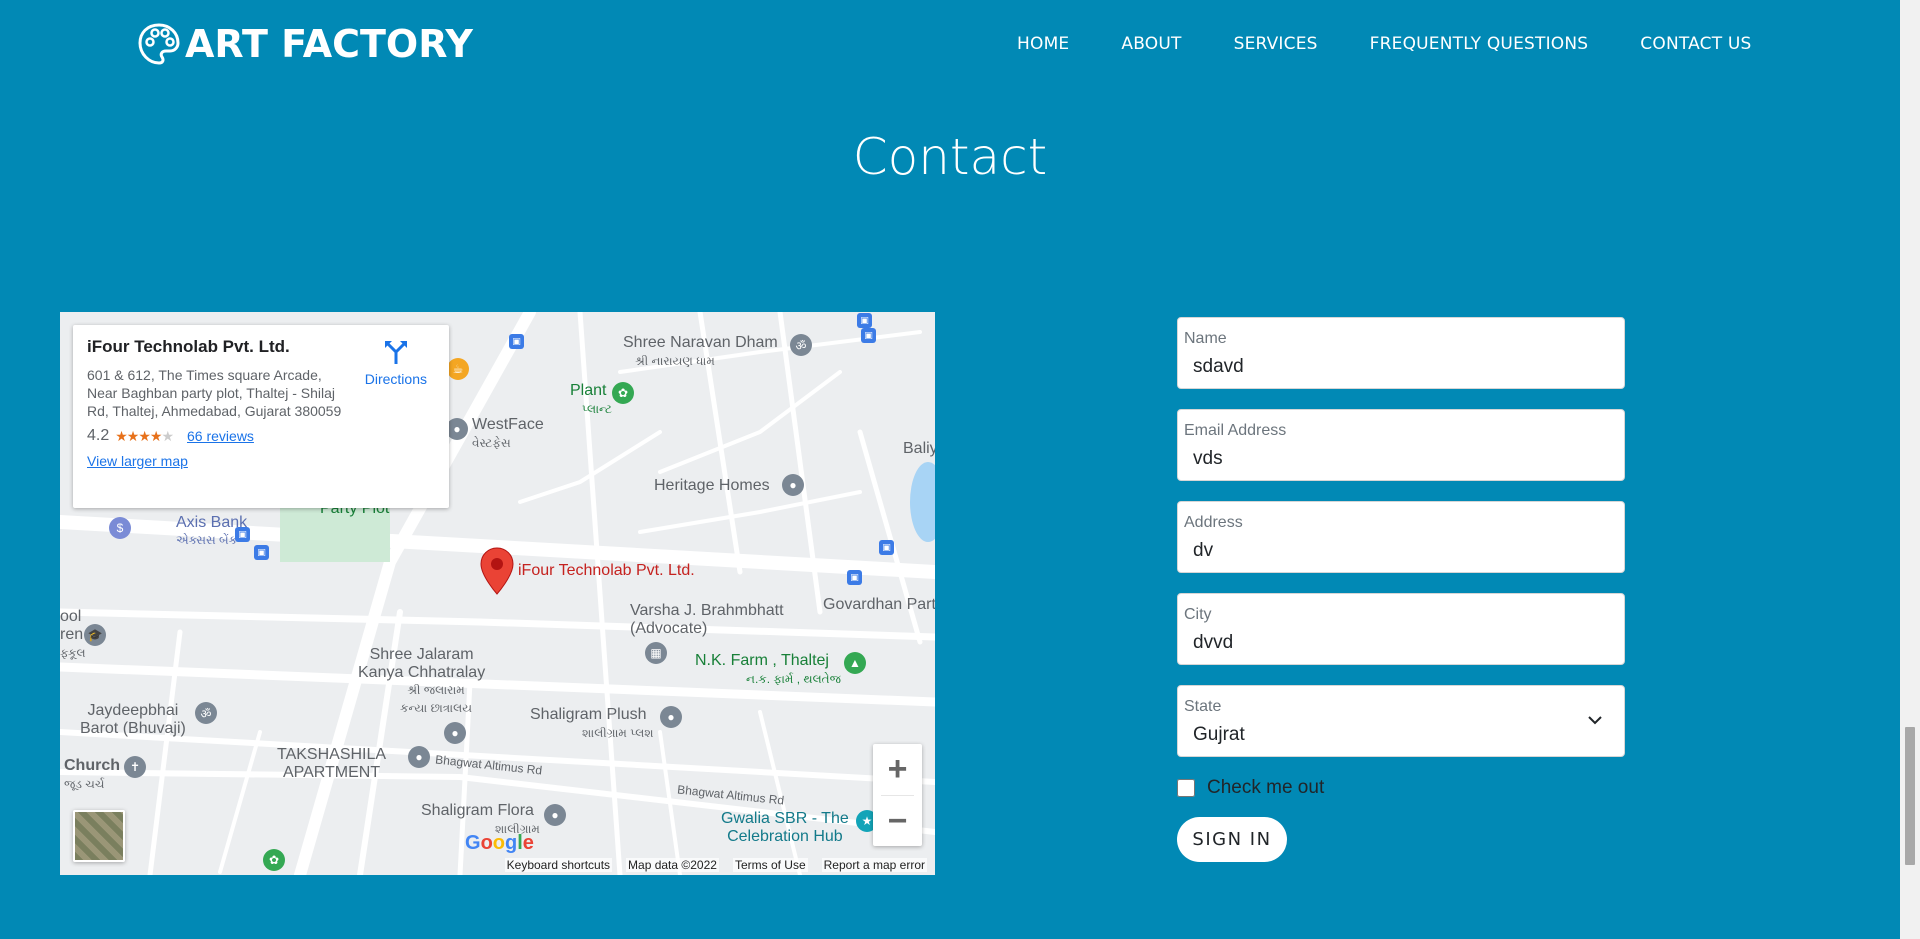  I want to click on directions-icon, so click(395, 352).